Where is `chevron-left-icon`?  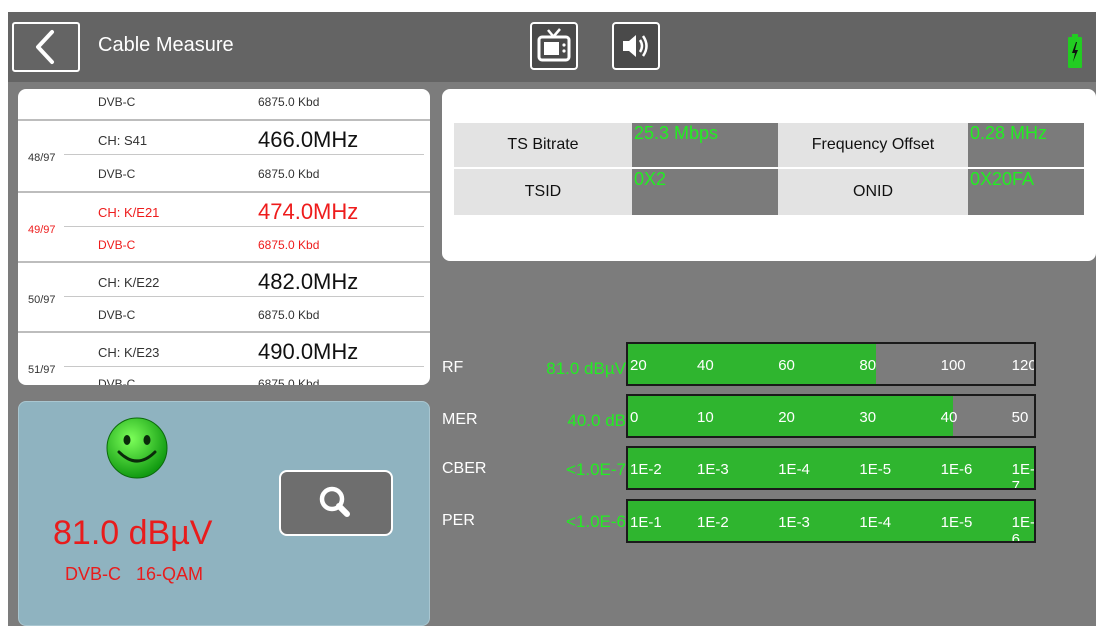 chevron-left-icon is located at coordinates (45, 47).